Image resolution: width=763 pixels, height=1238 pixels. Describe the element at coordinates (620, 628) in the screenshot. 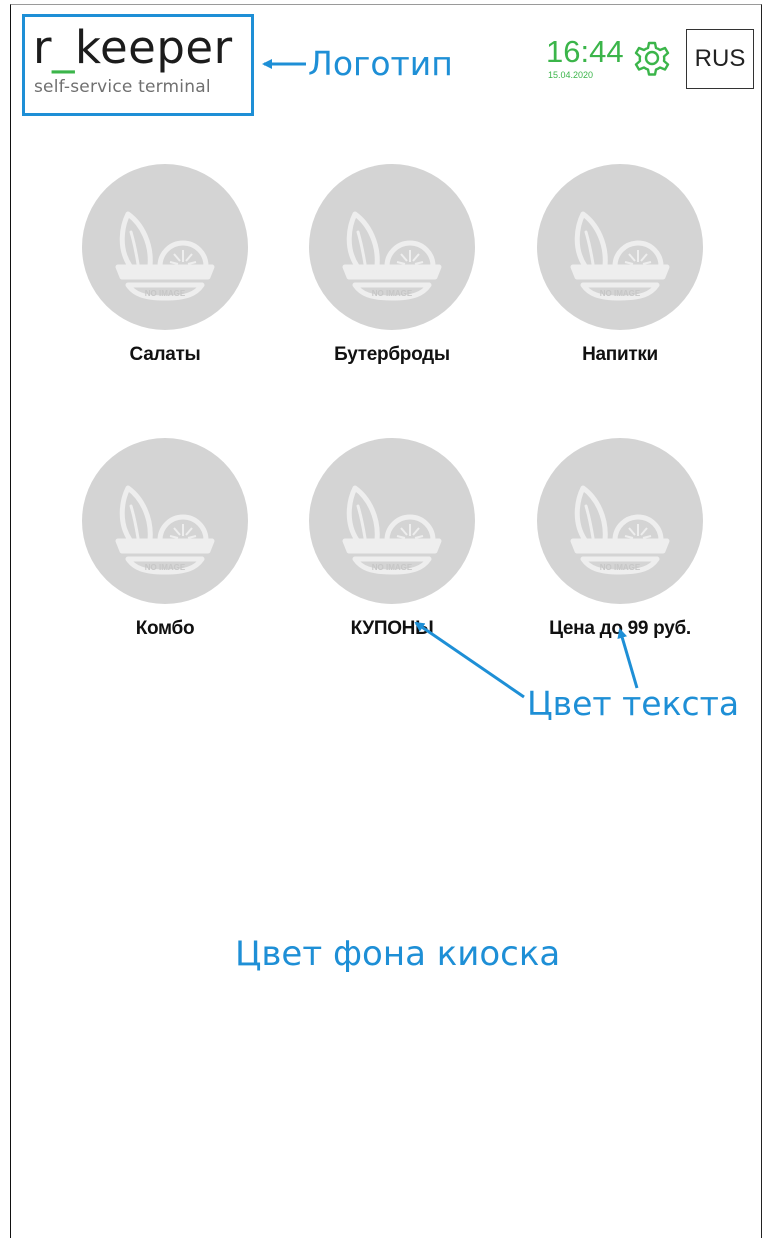

I see `category-label: Цена до 99 руб.` at that location.